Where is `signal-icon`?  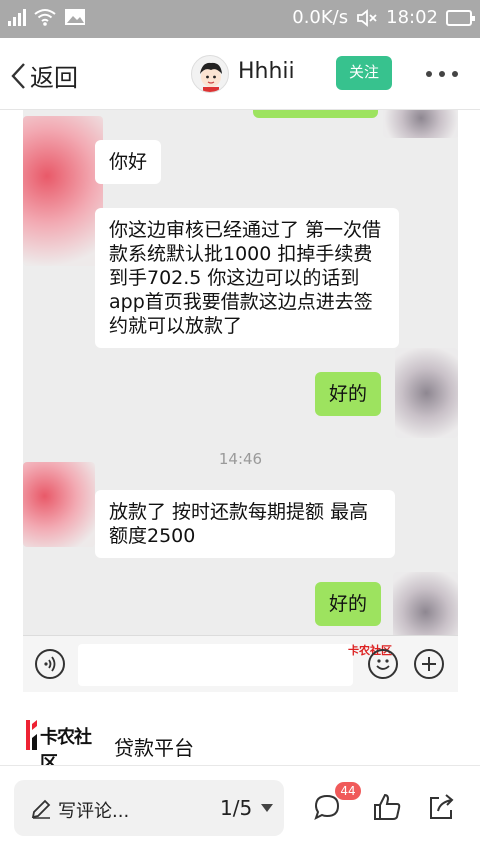 signal-icon is located at coordinates (17, 17).